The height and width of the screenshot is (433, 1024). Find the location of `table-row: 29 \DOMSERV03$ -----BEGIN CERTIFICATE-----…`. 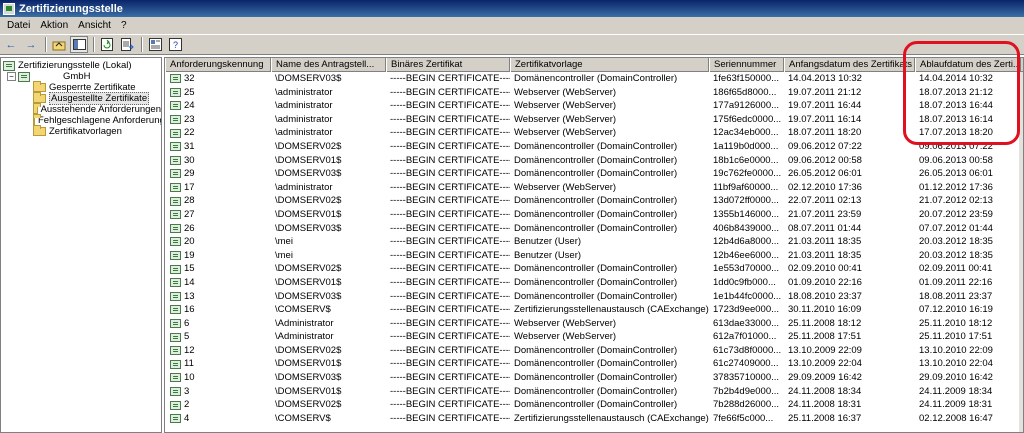

table-row: 29 \DOMSERV03$ -----BEGIN CERTIFICATE-----… is located at coordinates (594, 174).